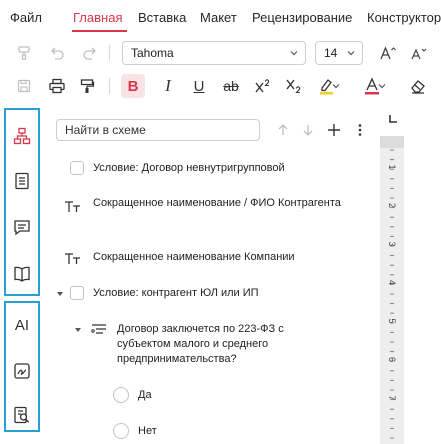  What do you see at coordinates (404, 17) in the screenshot?
I see `menu-constructor: Конструктор` at bounding box center [404, 17].